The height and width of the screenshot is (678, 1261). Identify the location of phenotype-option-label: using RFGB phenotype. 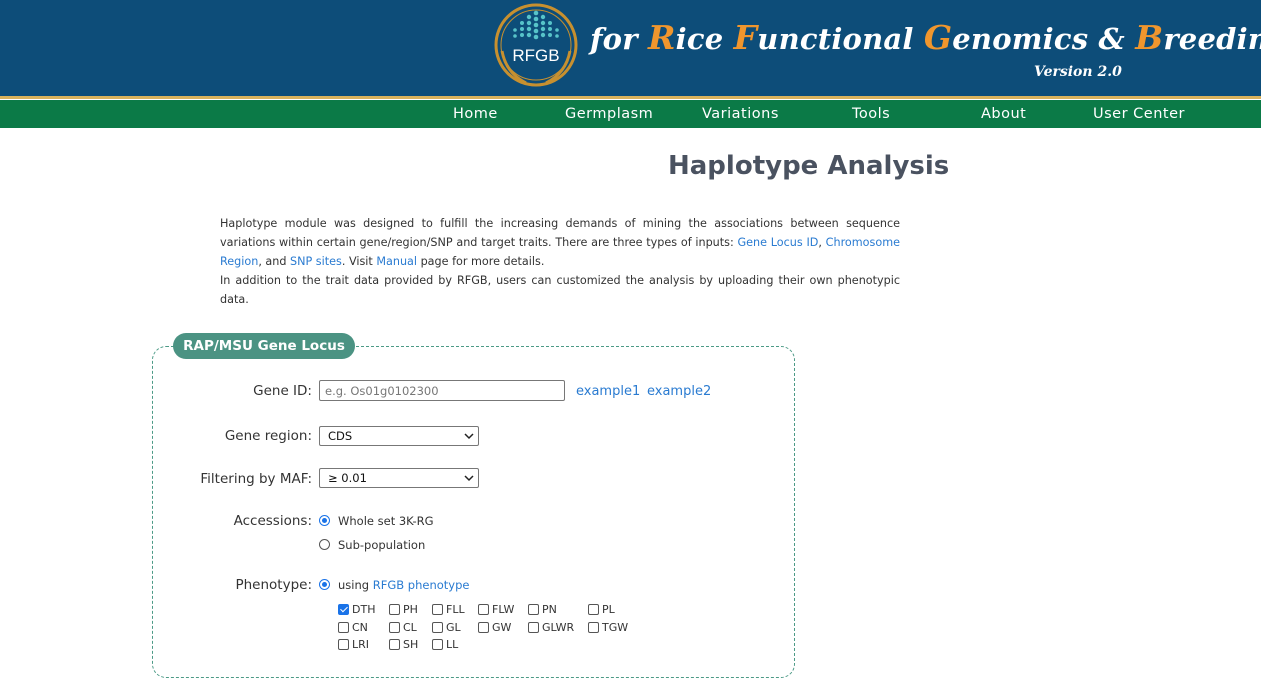
(403, 585).